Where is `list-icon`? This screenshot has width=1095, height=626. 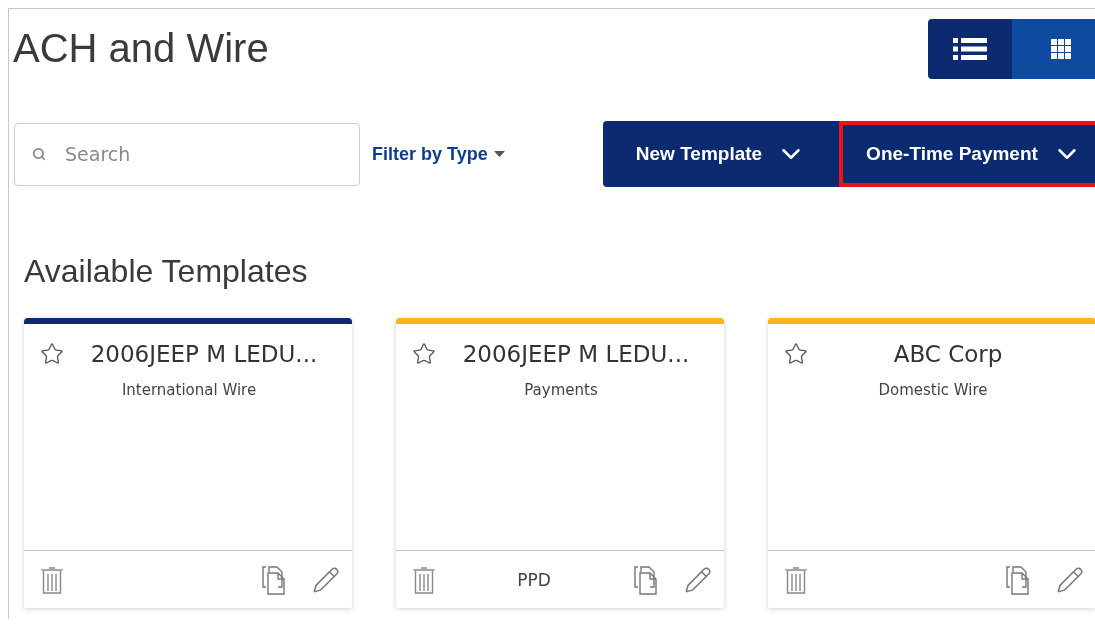
list-icon is located at coordinates (970, 48).